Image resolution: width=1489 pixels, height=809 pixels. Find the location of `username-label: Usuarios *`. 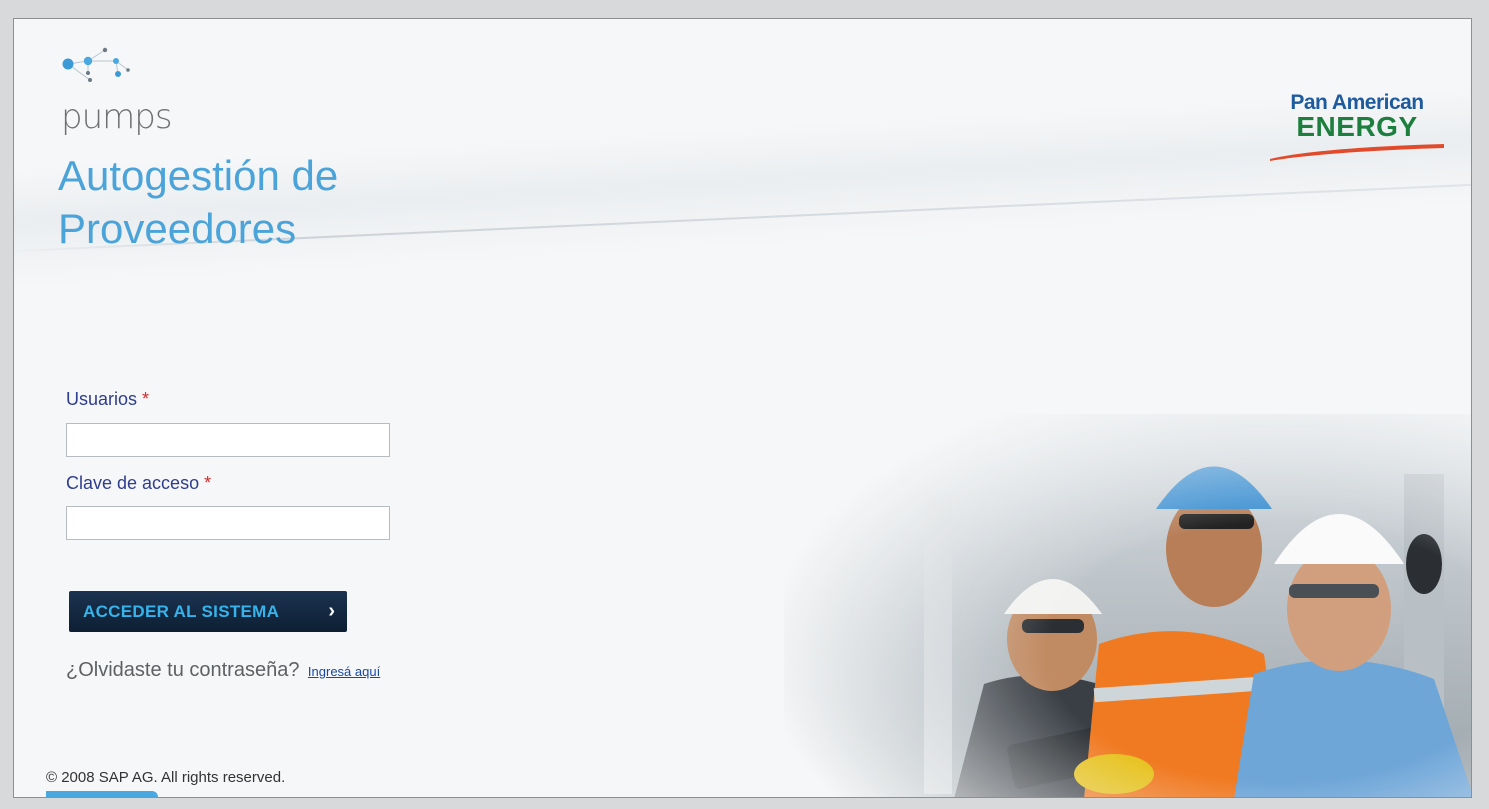

username-label: Usuarios * is located at coordinates (107, 399).